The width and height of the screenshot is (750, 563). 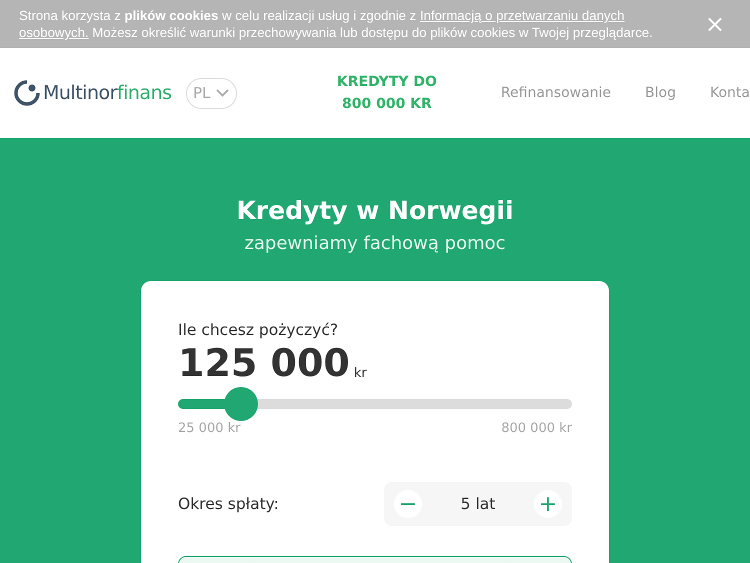 I want to click on logo-icon, so click(x=27, y=93).